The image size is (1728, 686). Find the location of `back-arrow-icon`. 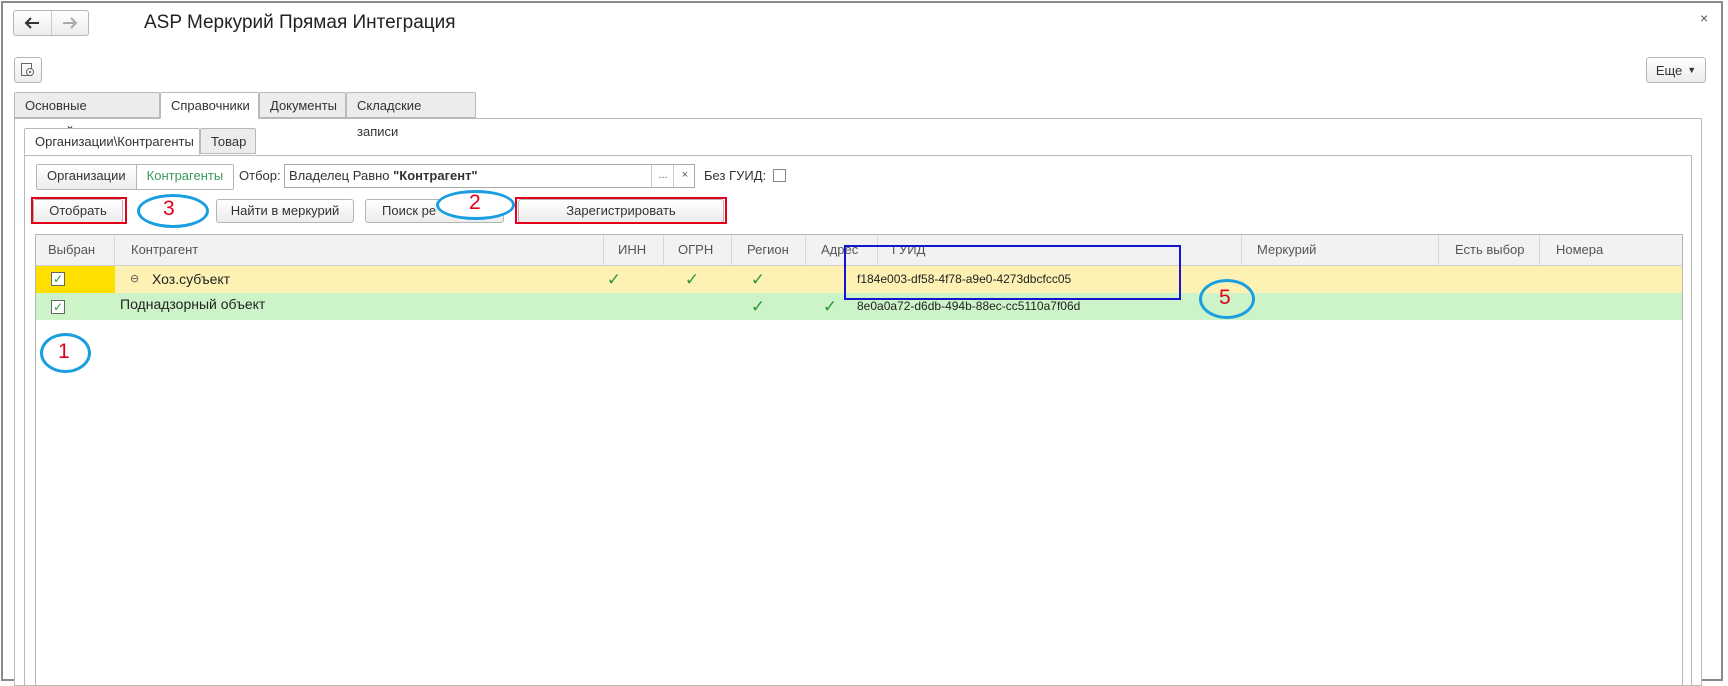

back-arrow-icon is located at coordinates (32, 23).